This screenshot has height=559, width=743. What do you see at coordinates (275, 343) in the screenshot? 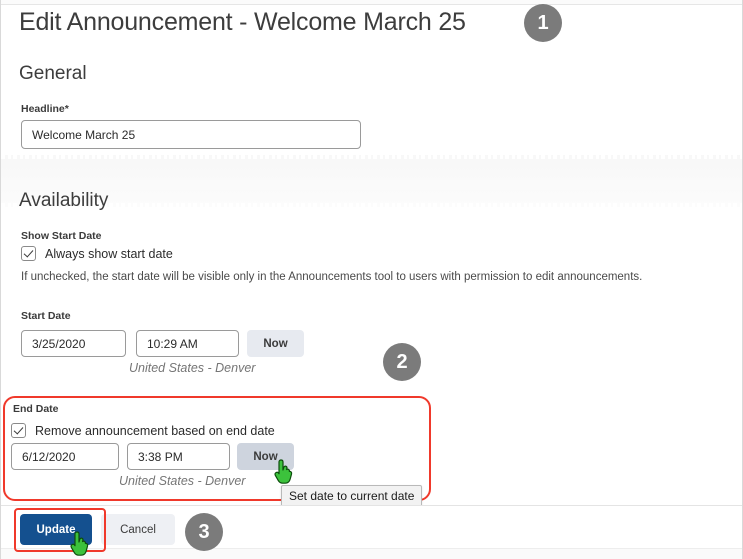
I see `start-date-now-button: Now` at bounding box center [275, 343].